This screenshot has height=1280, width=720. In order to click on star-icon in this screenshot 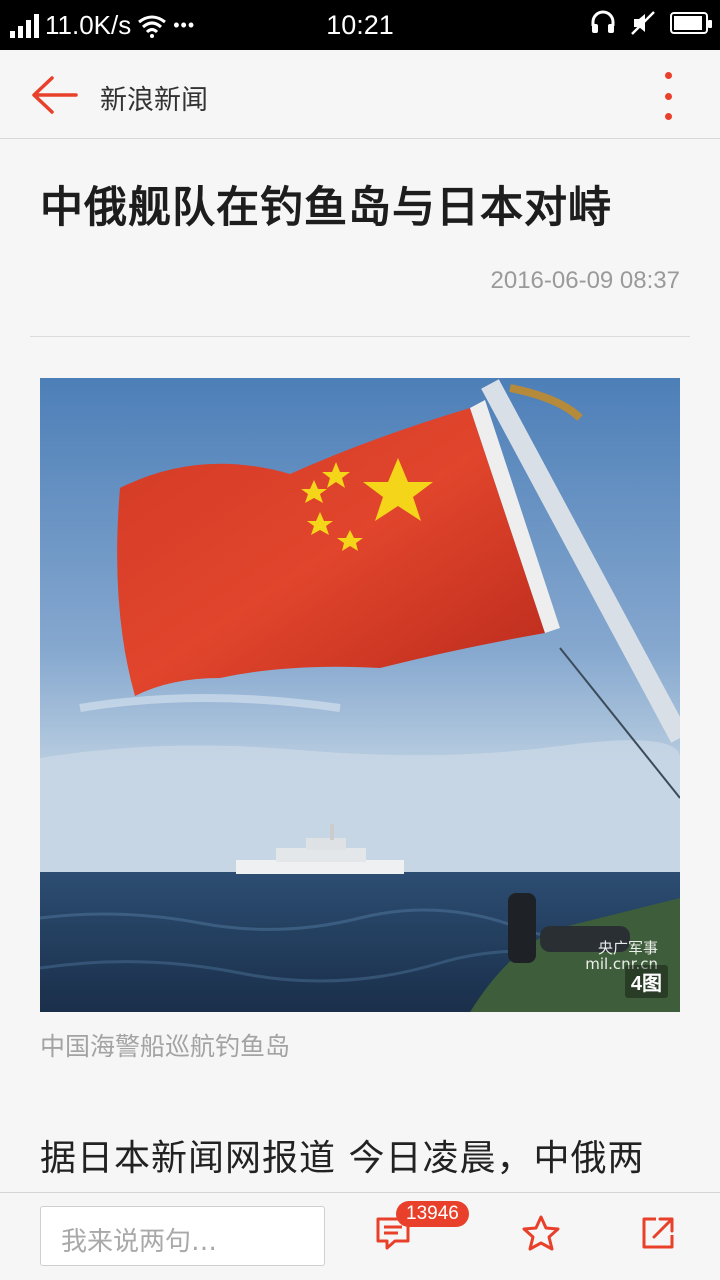, I will do `click(541, 1233)`.